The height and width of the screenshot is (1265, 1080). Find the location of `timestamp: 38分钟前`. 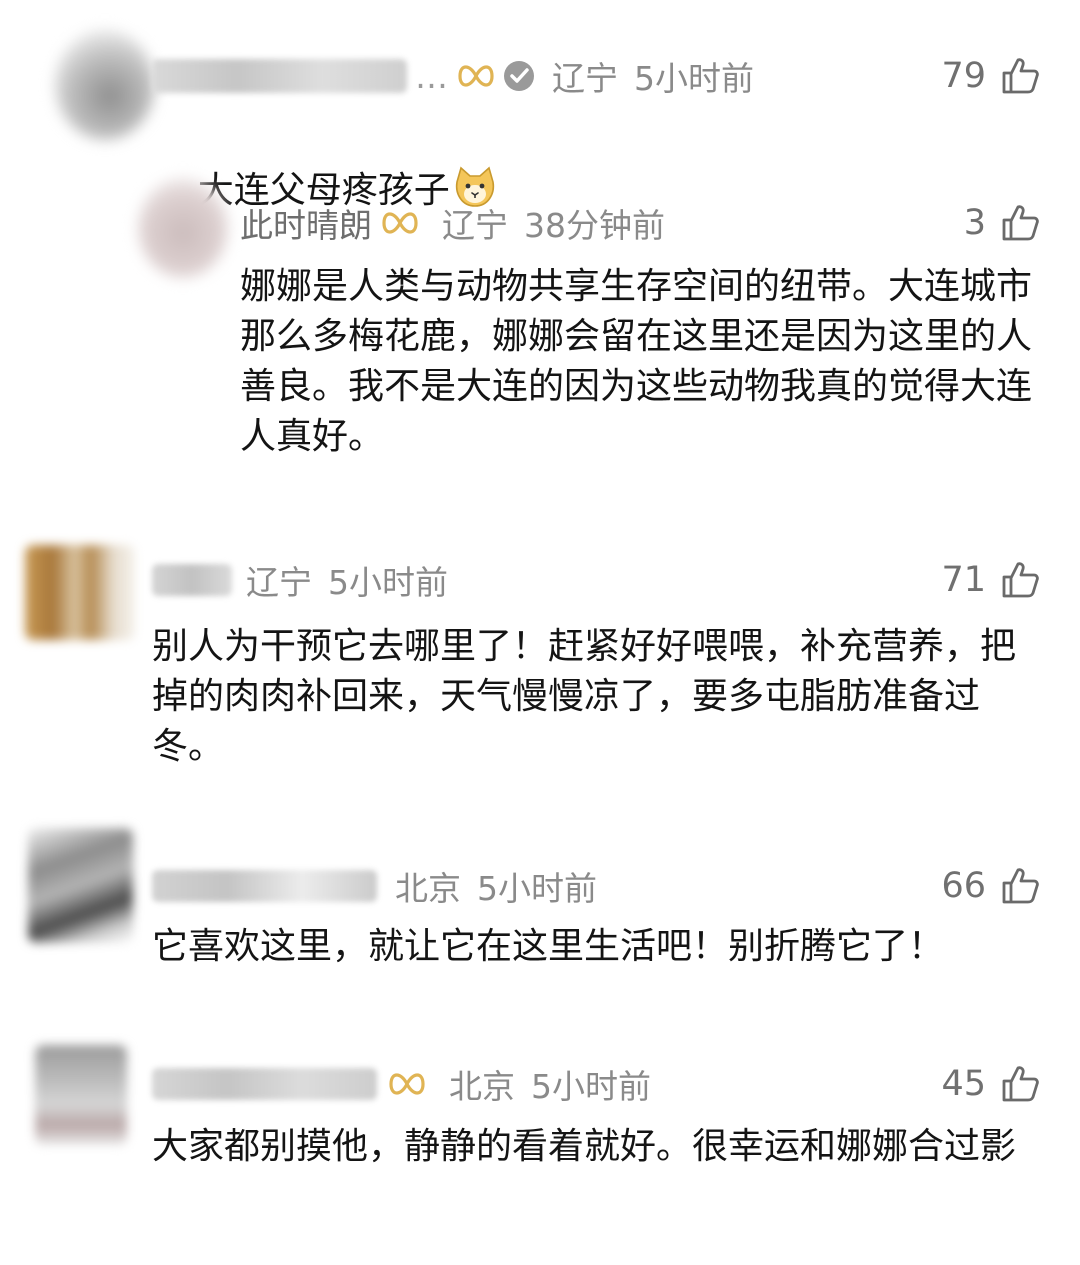

timestamp: 38分钟前 is located at coordinates (594, 225).